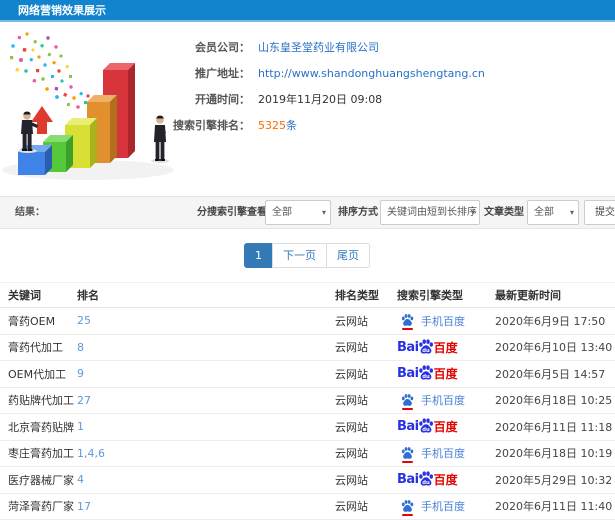 The image size is (615, 520). I want to click on next-page-button: 下一页, so click(299, 255).